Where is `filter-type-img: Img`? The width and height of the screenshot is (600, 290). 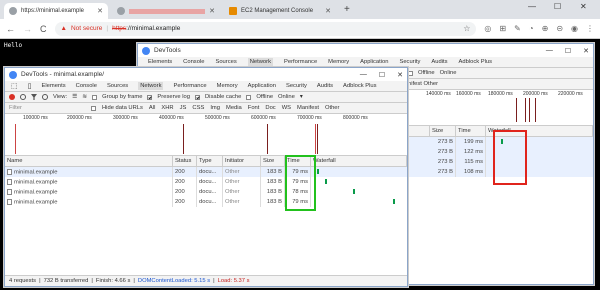
filter-type-img: Img is located at coordinates (215, 108).